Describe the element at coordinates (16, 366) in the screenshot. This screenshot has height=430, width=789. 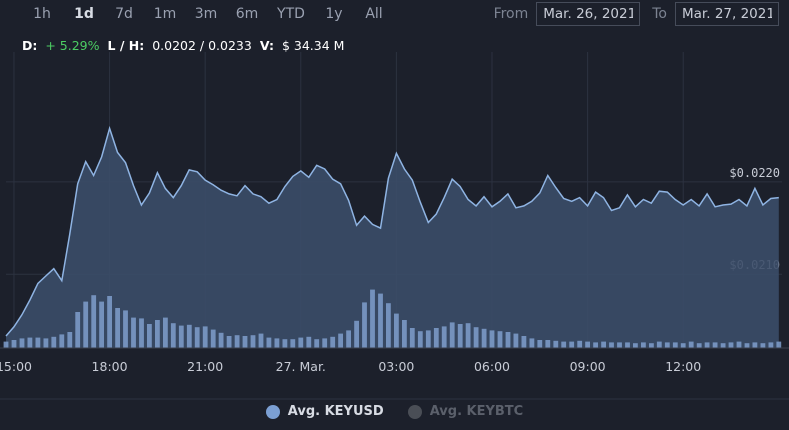
I see `x-tick-label: 15:00` at that location.